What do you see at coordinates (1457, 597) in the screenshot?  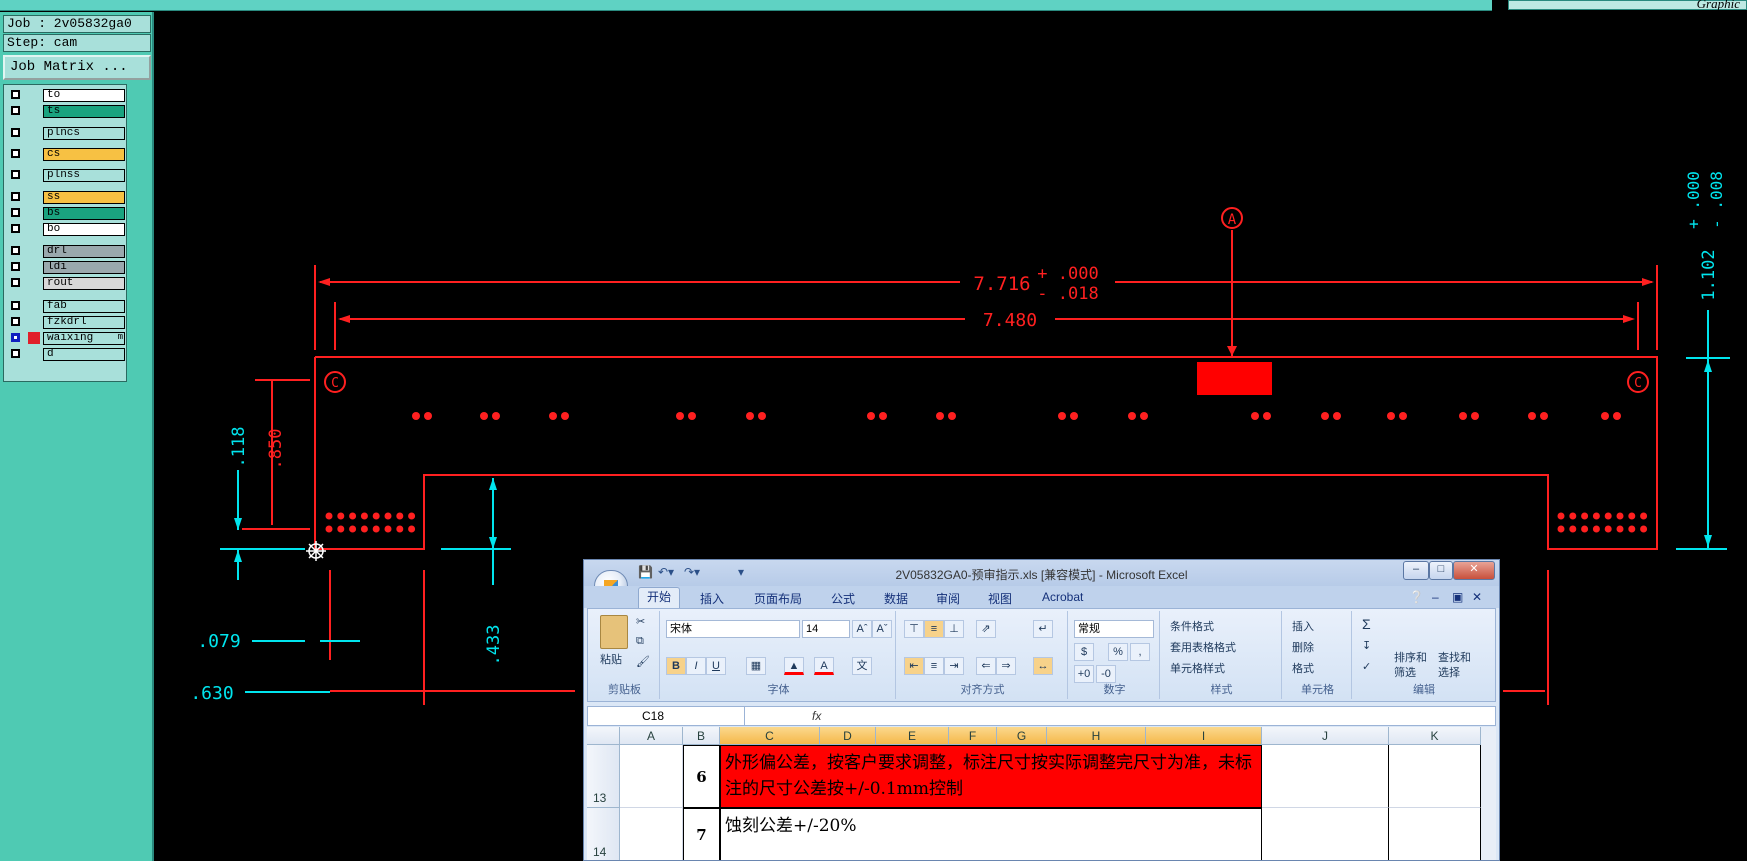 I see `ribbon-restore-icon: ▣` at bounding box center [1457, 597].